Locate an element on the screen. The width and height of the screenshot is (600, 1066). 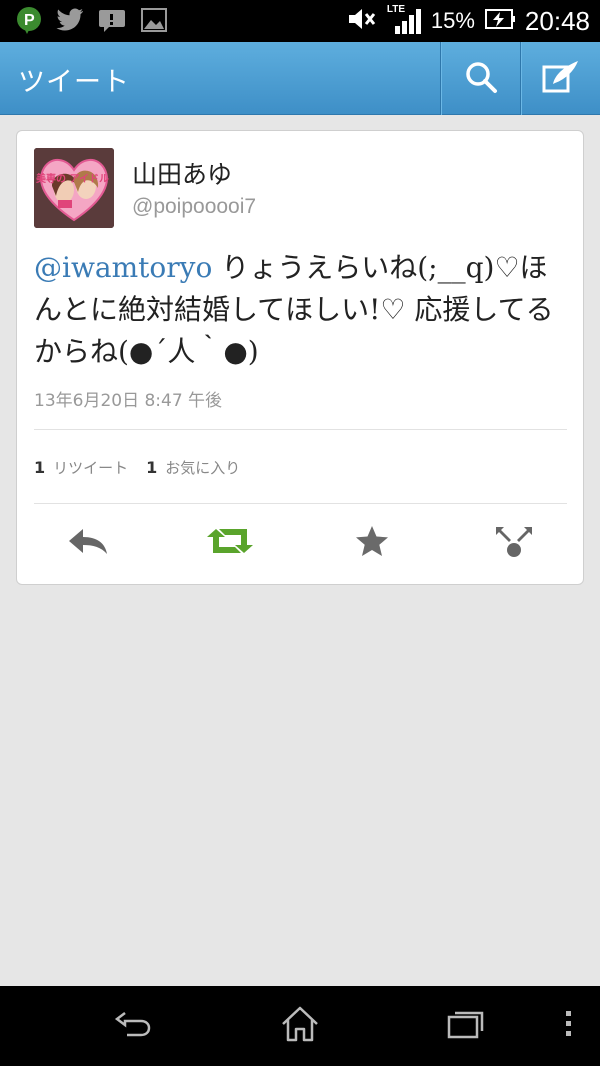
user-handle: @poipooooi7 is located at coordinates (194, 207).